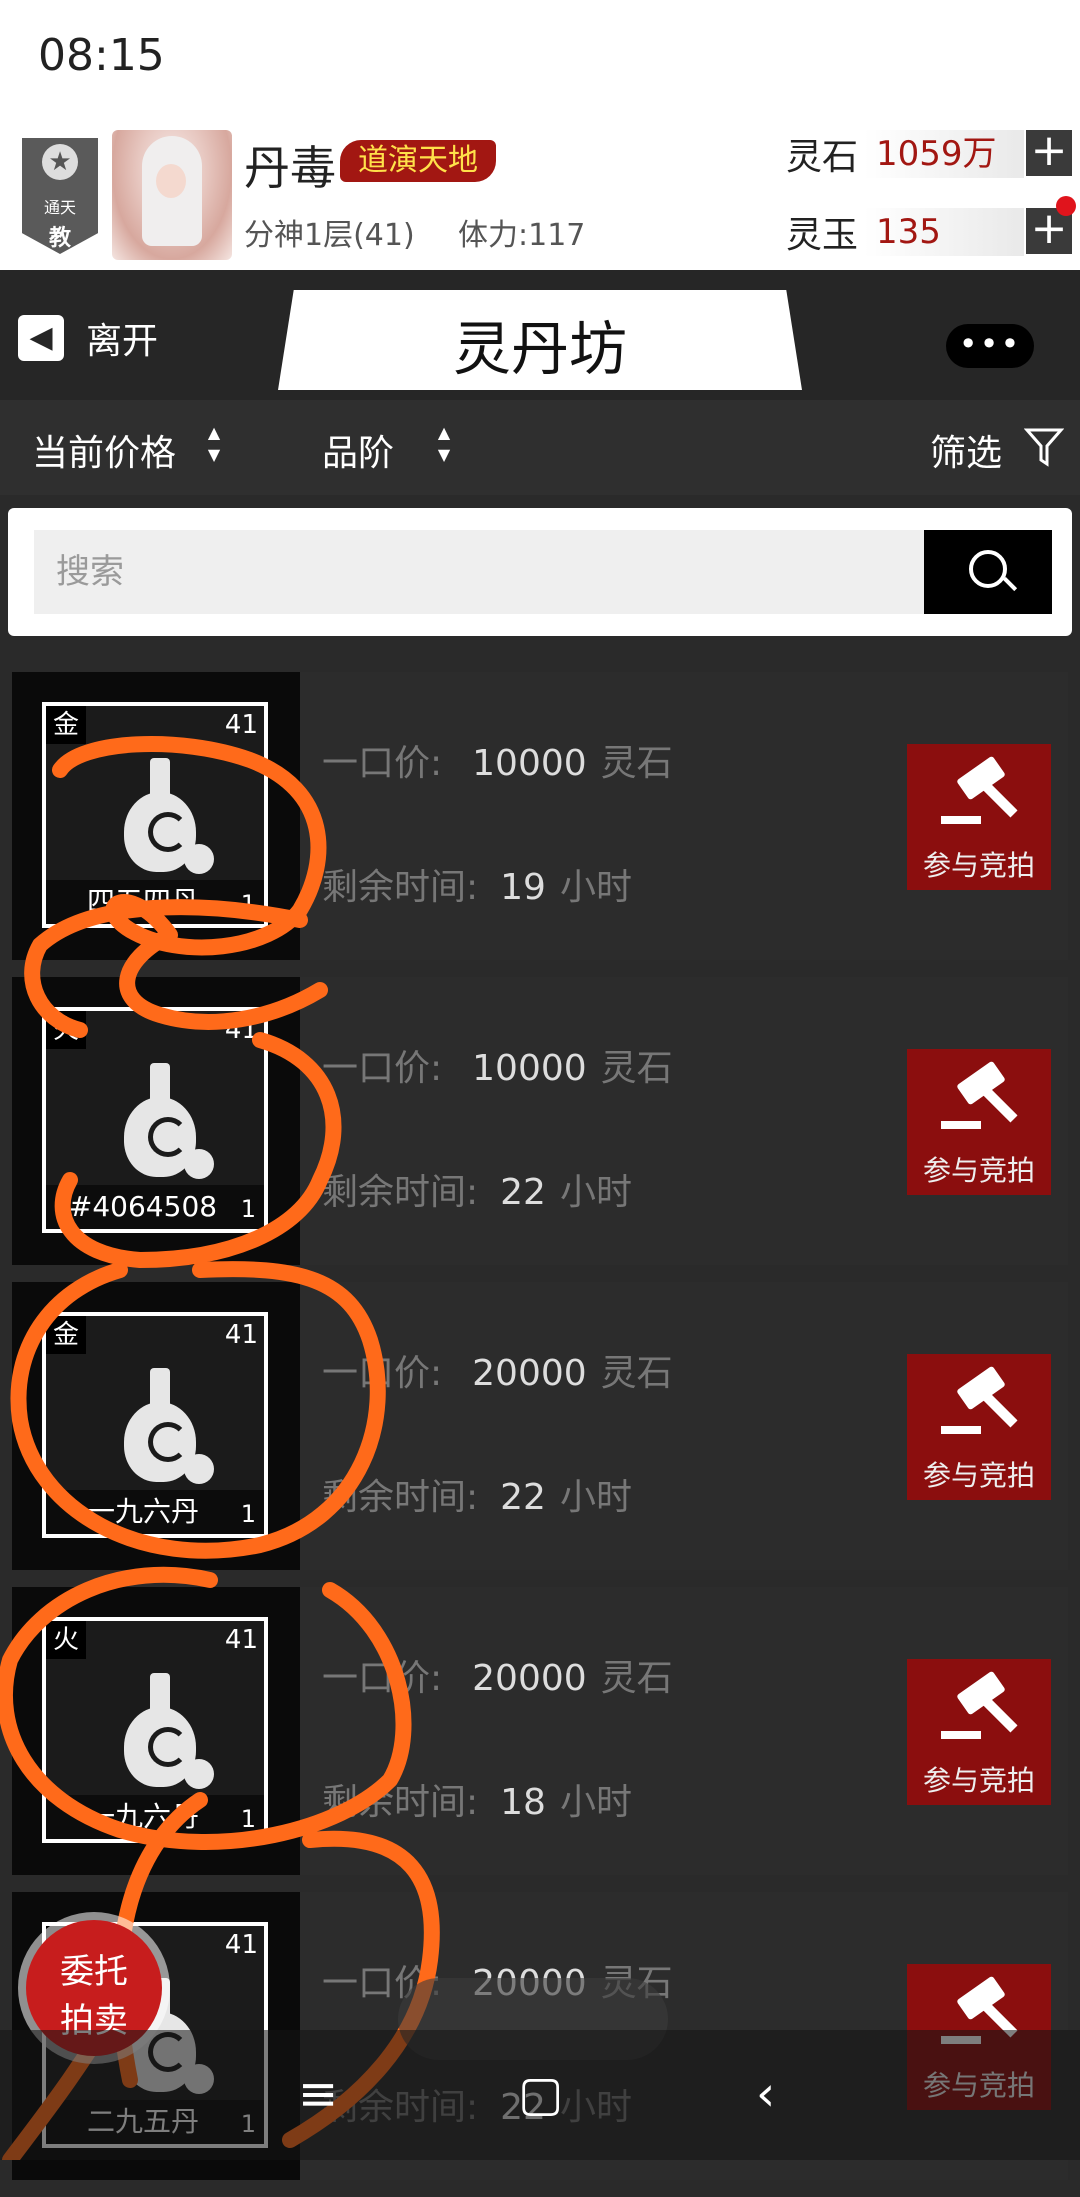 The width and height of the screenshot is (1080, 2197). I want to click on sect-badge-line1: 通天, so click(59, 207).